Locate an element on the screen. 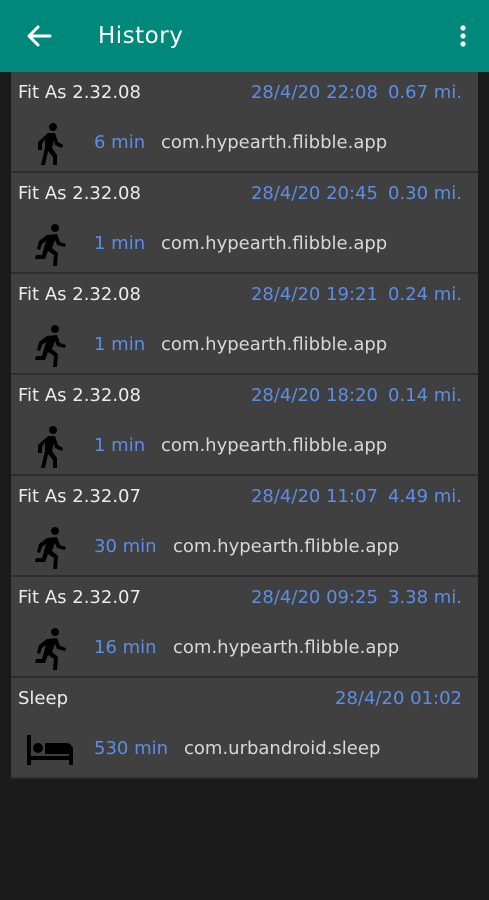 The height and width of the screenshot is (900, 489). entry-duration: 6 min is located at coordinates (120, 142).